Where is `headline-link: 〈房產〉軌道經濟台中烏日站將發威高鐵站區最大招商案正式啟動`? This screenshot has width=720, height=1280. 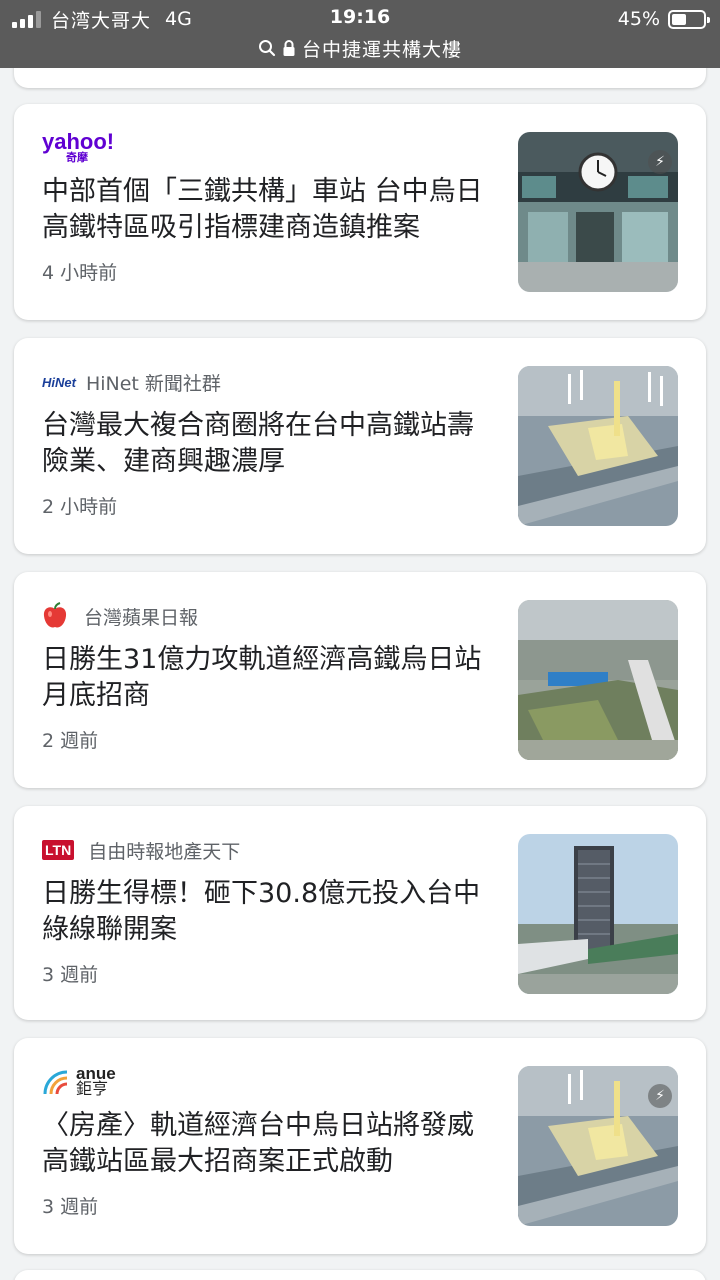 headline-link: 〈房產〉軌道經濟台中烏日站將發威高鐵站區最大招商案正式啟動 is located at coordinates (268, 1144).